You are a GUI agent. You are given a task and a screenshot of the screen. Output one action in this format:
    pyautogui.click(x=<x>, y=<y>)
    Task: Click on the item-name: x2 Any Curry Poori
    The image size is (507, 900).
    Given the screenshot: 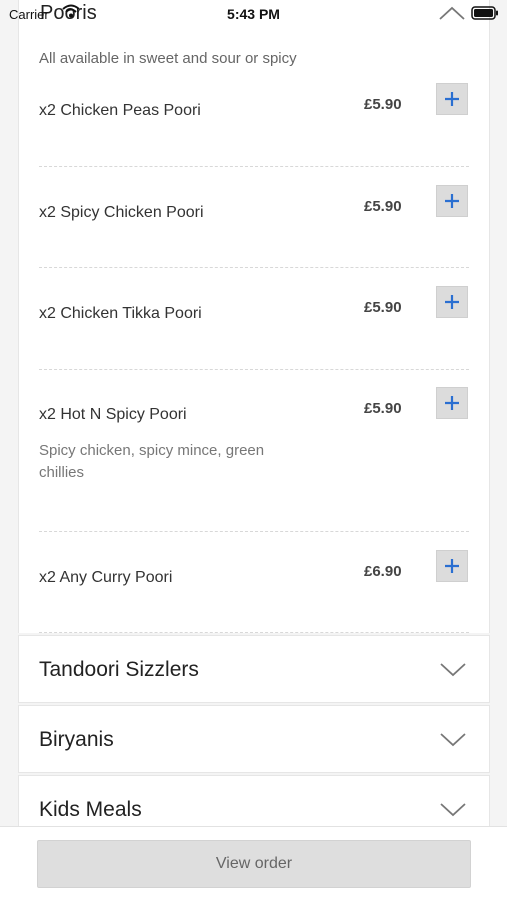 What is the action you would take?
    pyautogui.click(x=106, y=577)
    